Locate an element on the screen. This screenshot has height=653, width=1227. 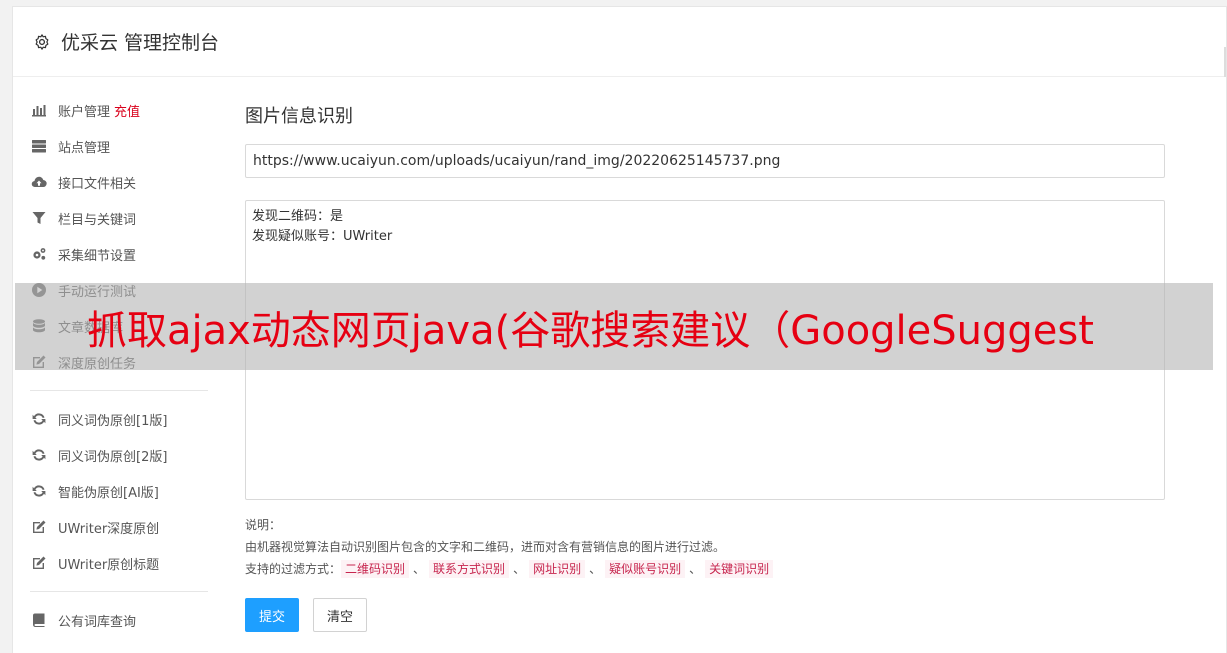
book-icon is located at coordinates (39, 620).